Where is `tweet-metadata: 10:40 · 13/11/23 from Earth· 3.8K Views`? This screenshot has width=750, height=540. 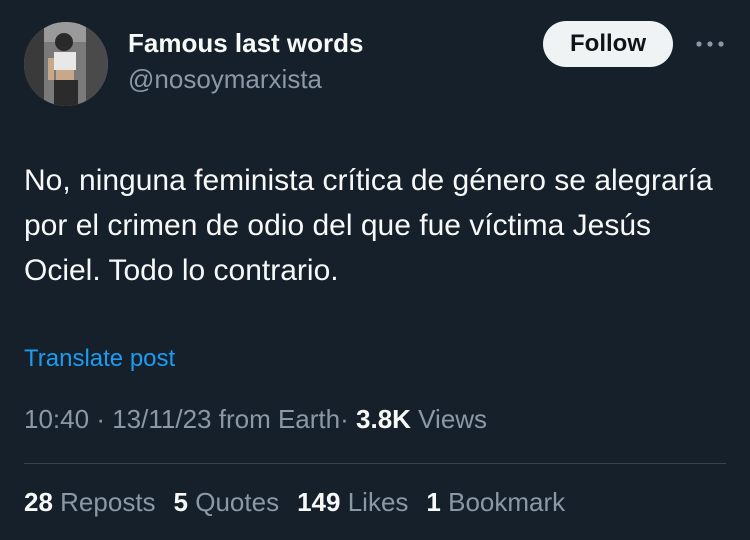 tweet-metadata: 10:40 · 13/11/23 from Earth· 3.8K Views is located at coordinates (255, 419).